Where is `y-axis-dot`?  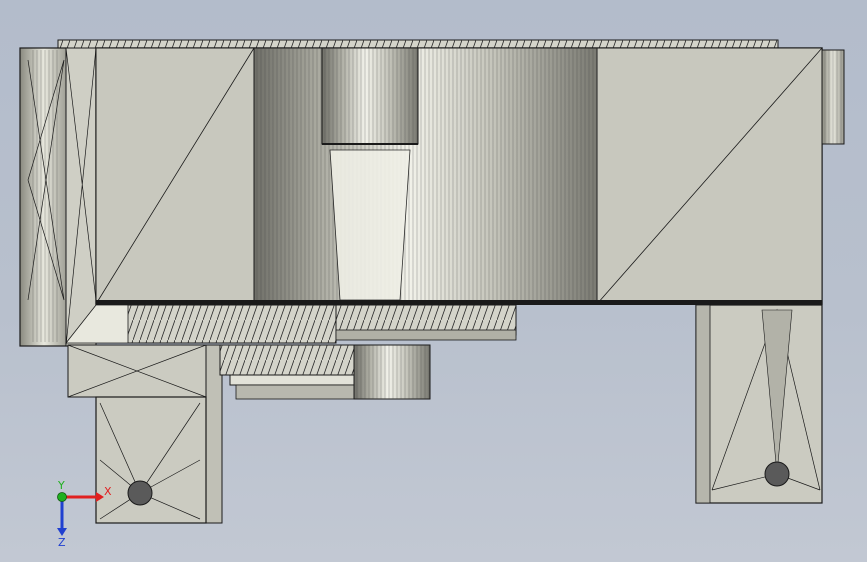
y-axis-dot is located at coordinates (62, 497).